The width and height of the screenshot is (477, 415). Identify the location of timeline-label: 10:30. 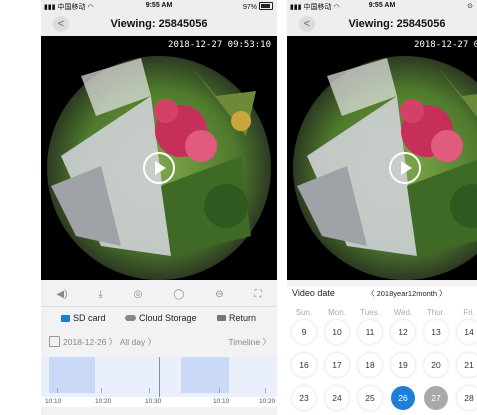
(153, 401).